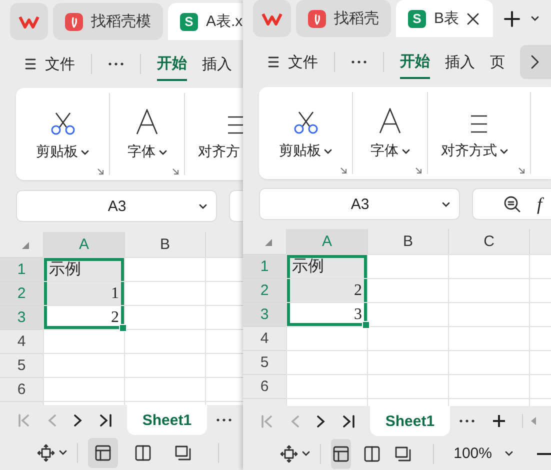  What do you see at coordinates (468, 151) in the screenshot?
I see `ribbon-group-button: 对齐方式` at bounding box center [468, 151].